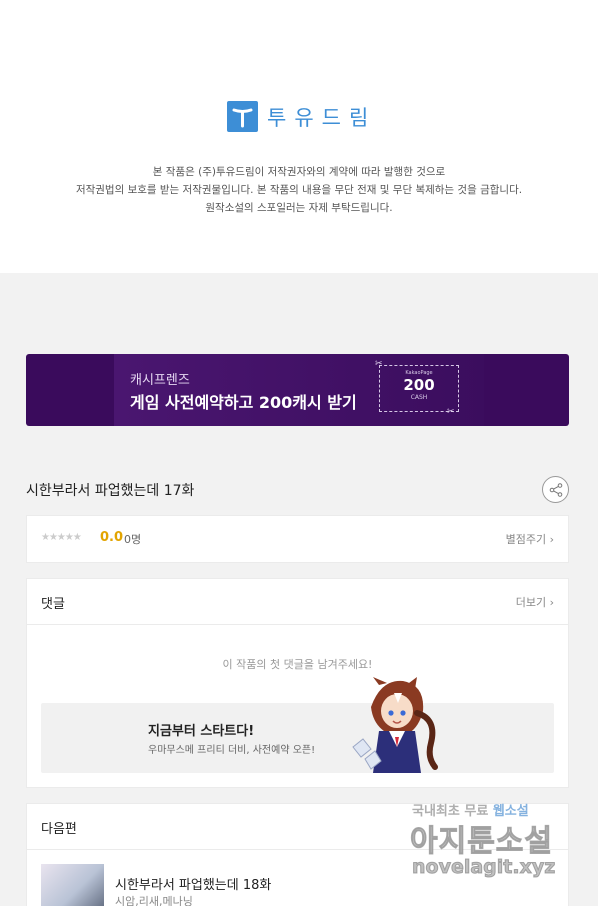  Describe the element at coordinates (160, 380) in the screenshot. I see `banner-subtitle: 캐시프렌즈` at that location.